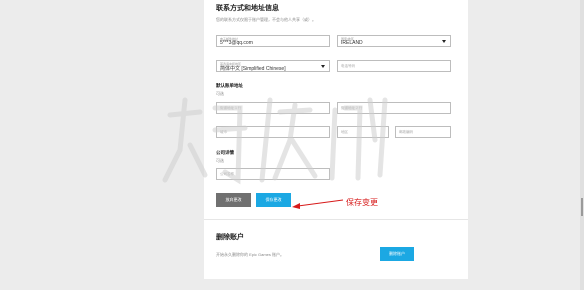  What do you see at coordinates (362, 202) in the screenshot?
I see `annotation-label: 保存变更` at bounding box center [362, 202].